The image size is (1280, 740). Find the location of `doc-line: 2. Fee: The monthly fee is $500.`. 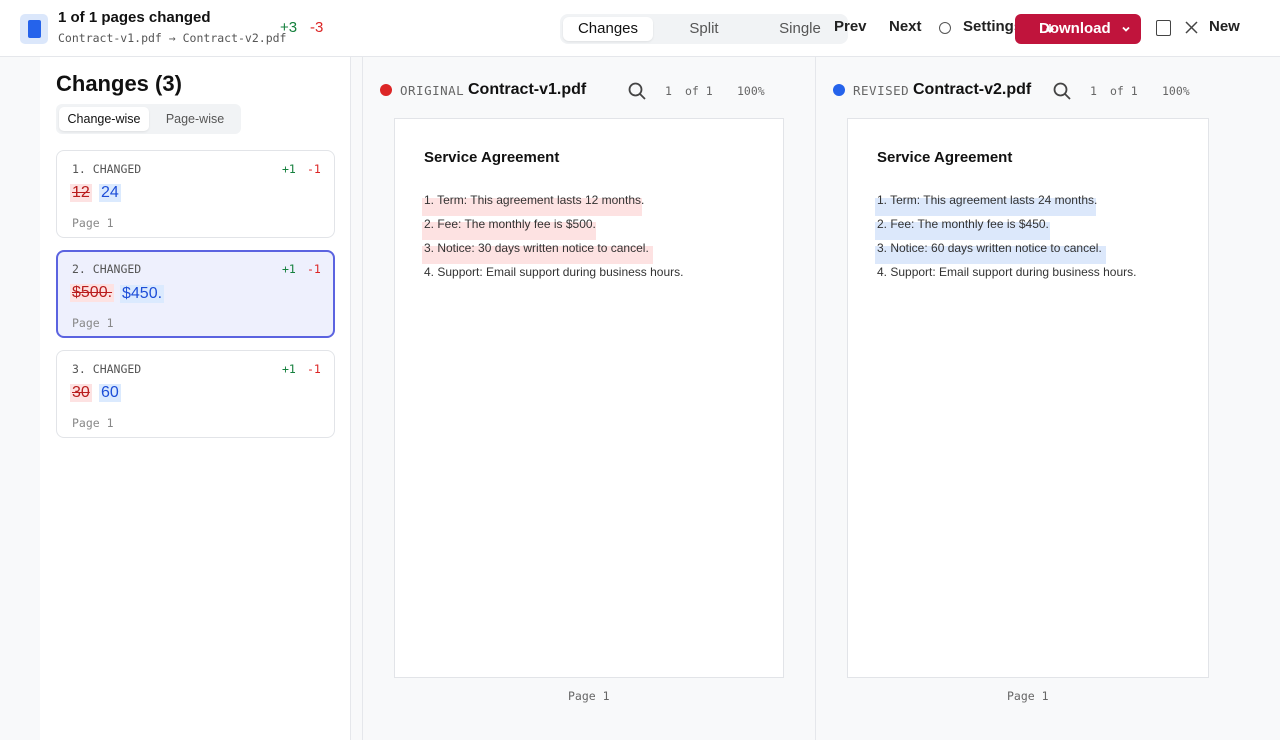

doc-line: 2. Fee: The monthly fee is $500. is located at coordinates (510, 224).